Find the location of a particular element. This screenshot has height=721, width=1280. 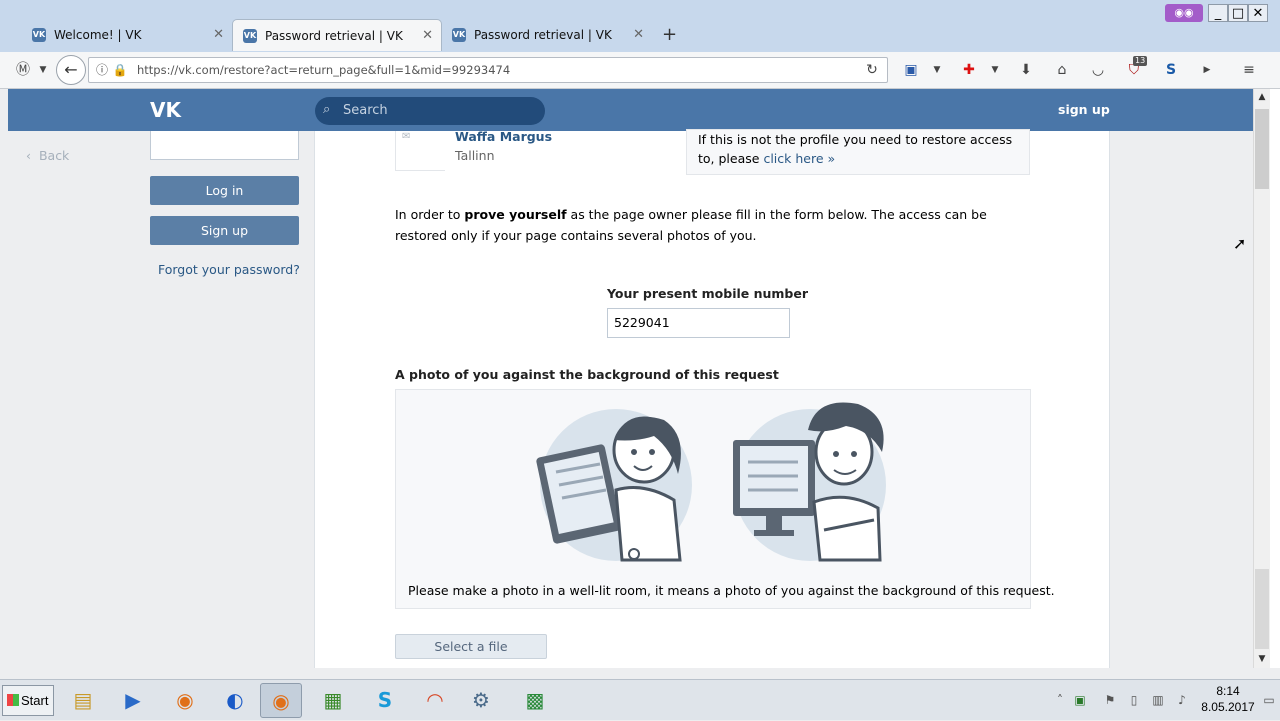

firefox-active-icon: ◉ is located at coordinates (281, 700).